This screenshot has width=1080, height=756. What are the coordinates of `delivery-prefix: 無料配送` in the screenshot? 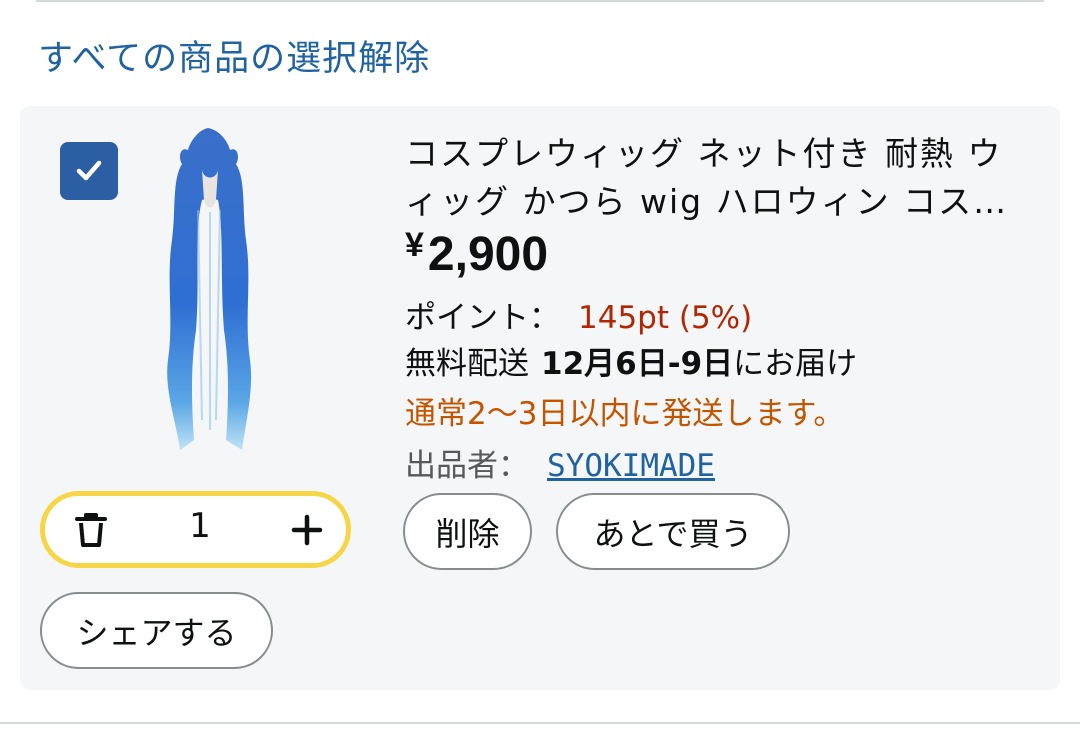 It's located at (467, 364).